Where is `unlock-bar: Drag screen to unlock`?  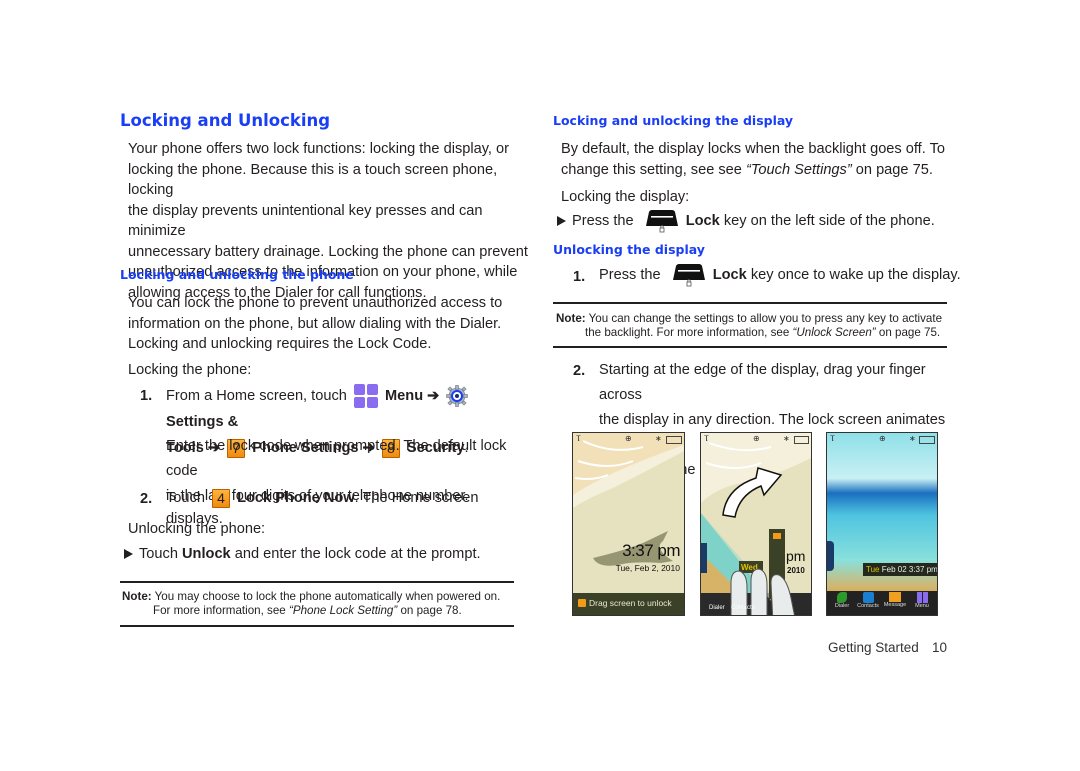 unlock-bar: Drag screen to unlock is located at coordinates (628, 604).